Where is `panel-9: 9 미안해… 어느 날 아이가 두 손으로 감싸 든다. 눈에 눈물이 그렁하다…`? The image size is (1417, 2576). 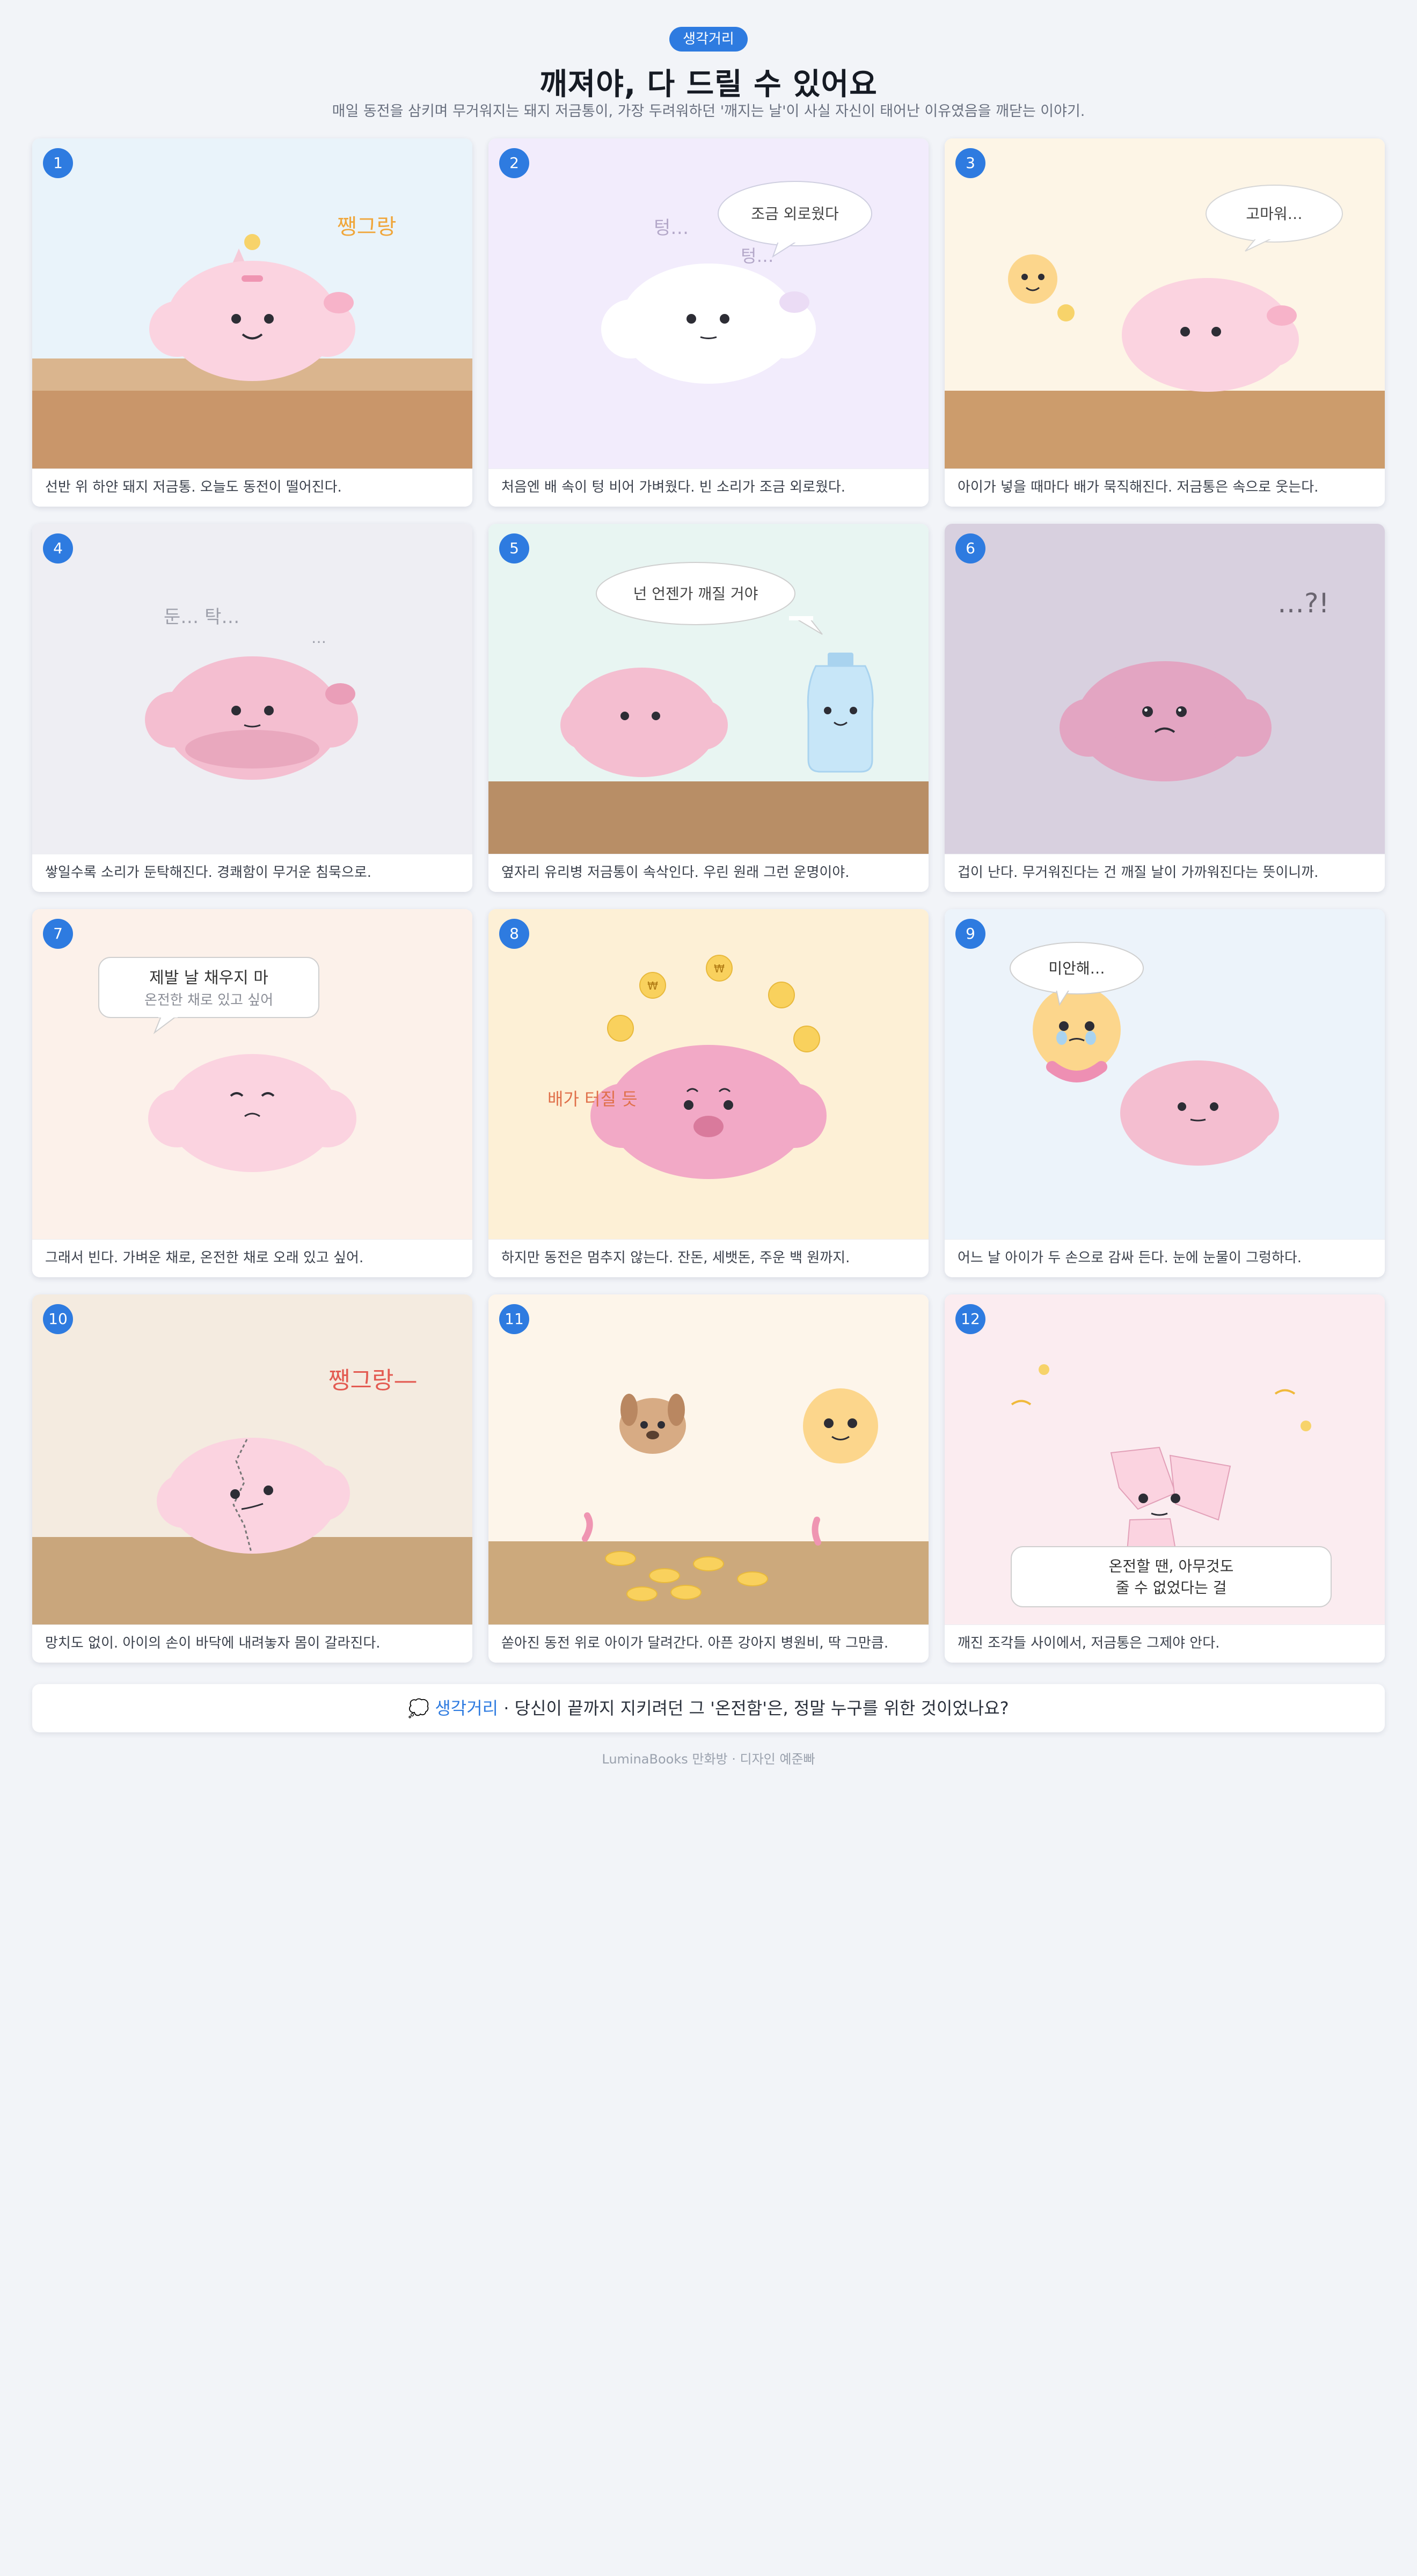 panel-9: 9 미안해… 어느 날 아이가 두 손으로 감싸 든다. 눈에 눈물이 그렁하다… is located at coordinates (1165, 1093).